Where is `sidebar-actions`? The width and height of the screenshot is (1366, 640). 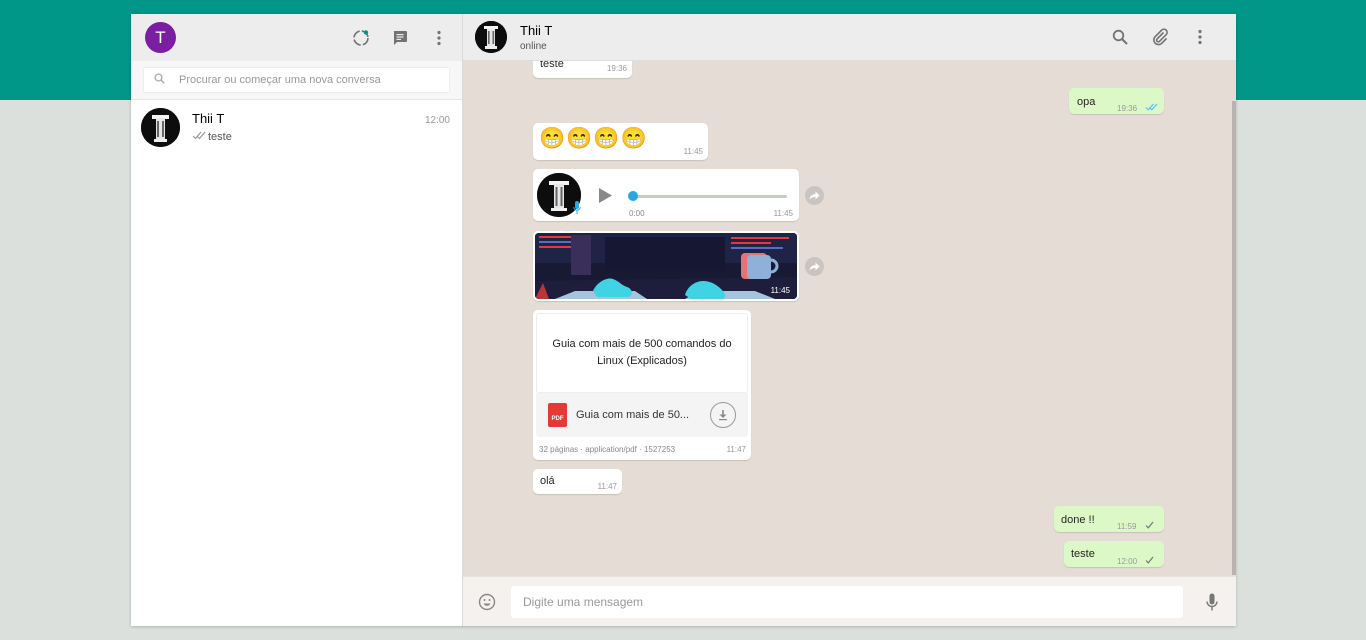
sidebar-actions is located at coordinates (400, 38).